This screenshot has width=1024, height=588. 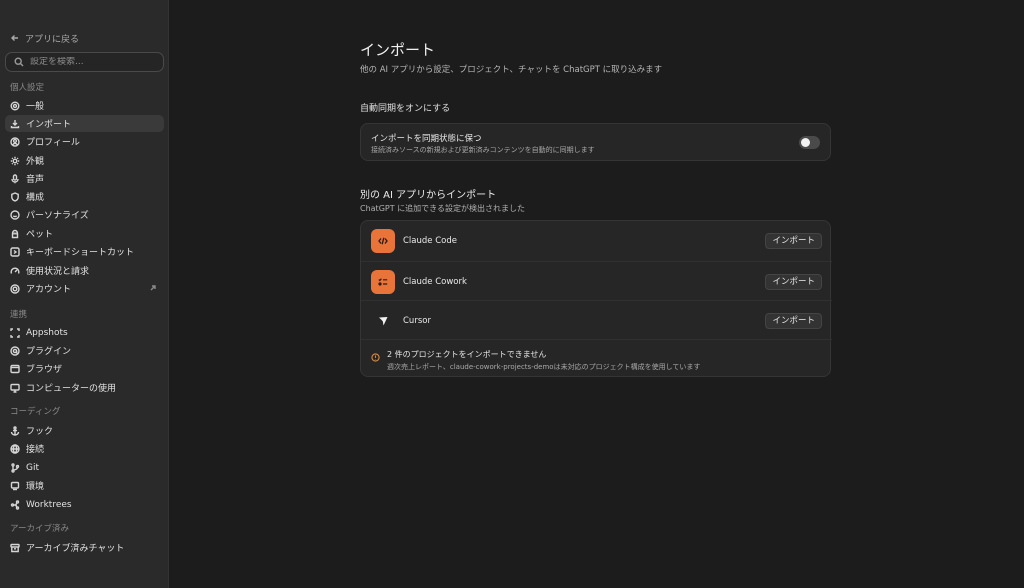 I want to click on sidebar-item-hooks: フック, so click(x=84, y=430).